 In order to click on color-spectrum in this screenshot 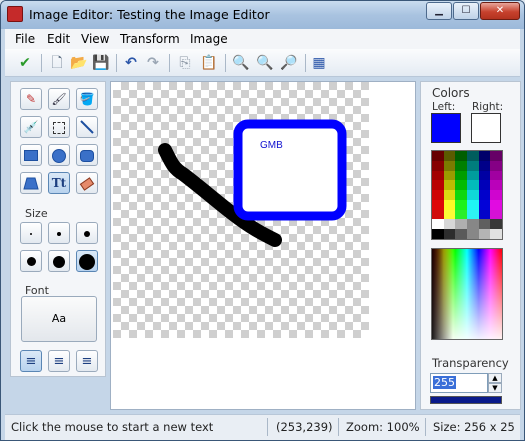, I will do `click(467, 294)`.